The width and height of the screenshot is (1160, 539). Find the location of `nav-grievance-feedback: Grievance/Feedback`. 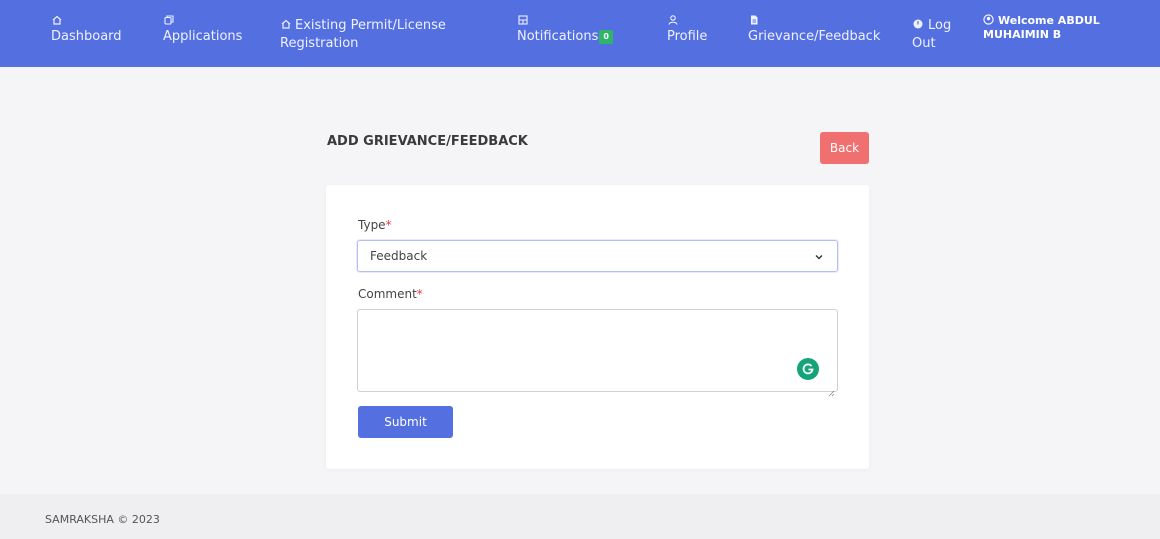

nav-grievance-feedback: Grievance/Feedback is located at coordinates (814, 30).